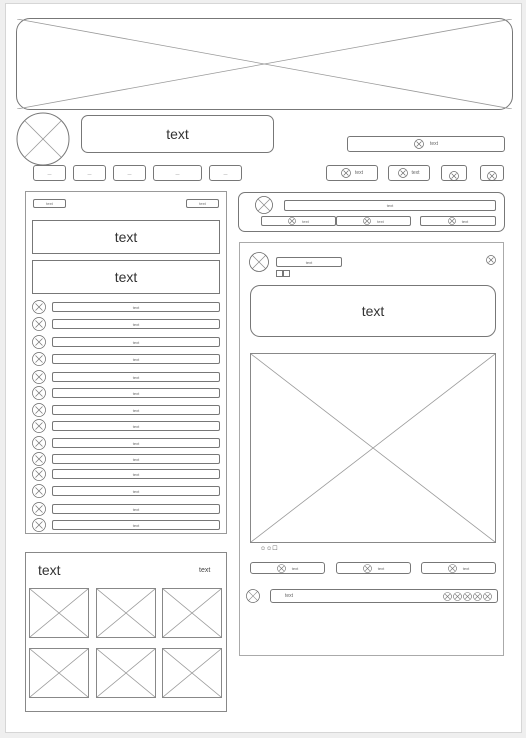 The image size is (526, 738). I want to click on action-button-2-label: text, so click(415, 173).